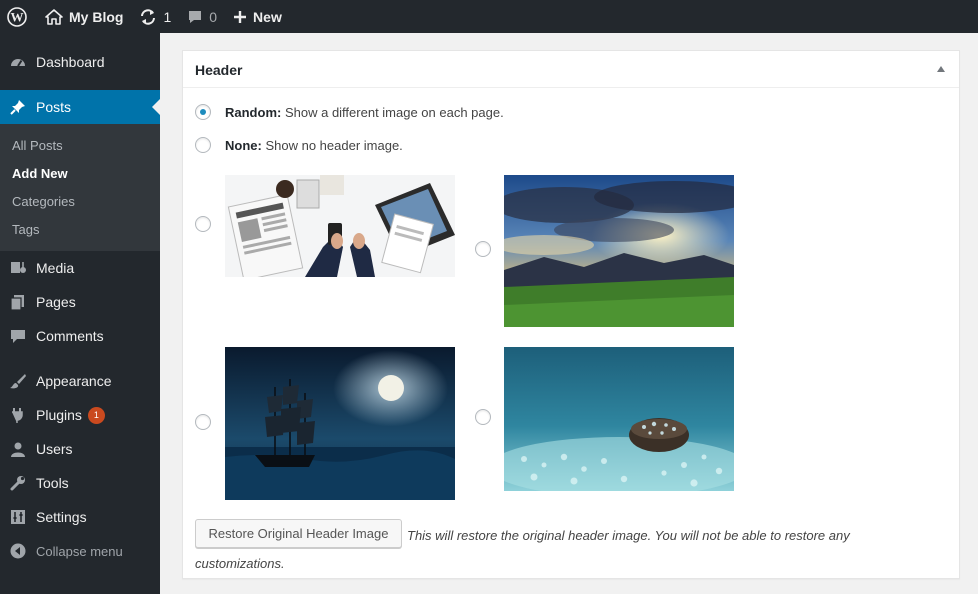  What do you see at coordinates (54, 449) in the screenshot?
I see `sidebar-item-label: Users` at bounding box center [54, 449].